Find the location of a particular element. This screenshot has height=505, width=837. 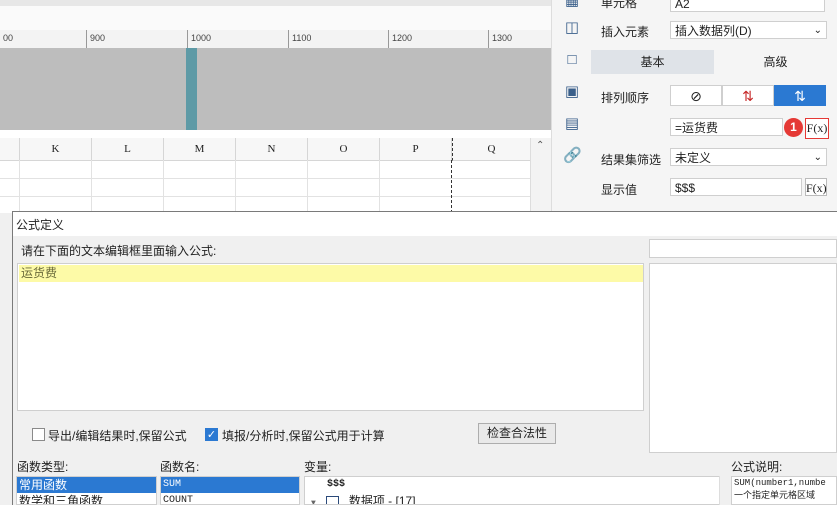

keep-export-checkbox is located at coordinates (38, 434).